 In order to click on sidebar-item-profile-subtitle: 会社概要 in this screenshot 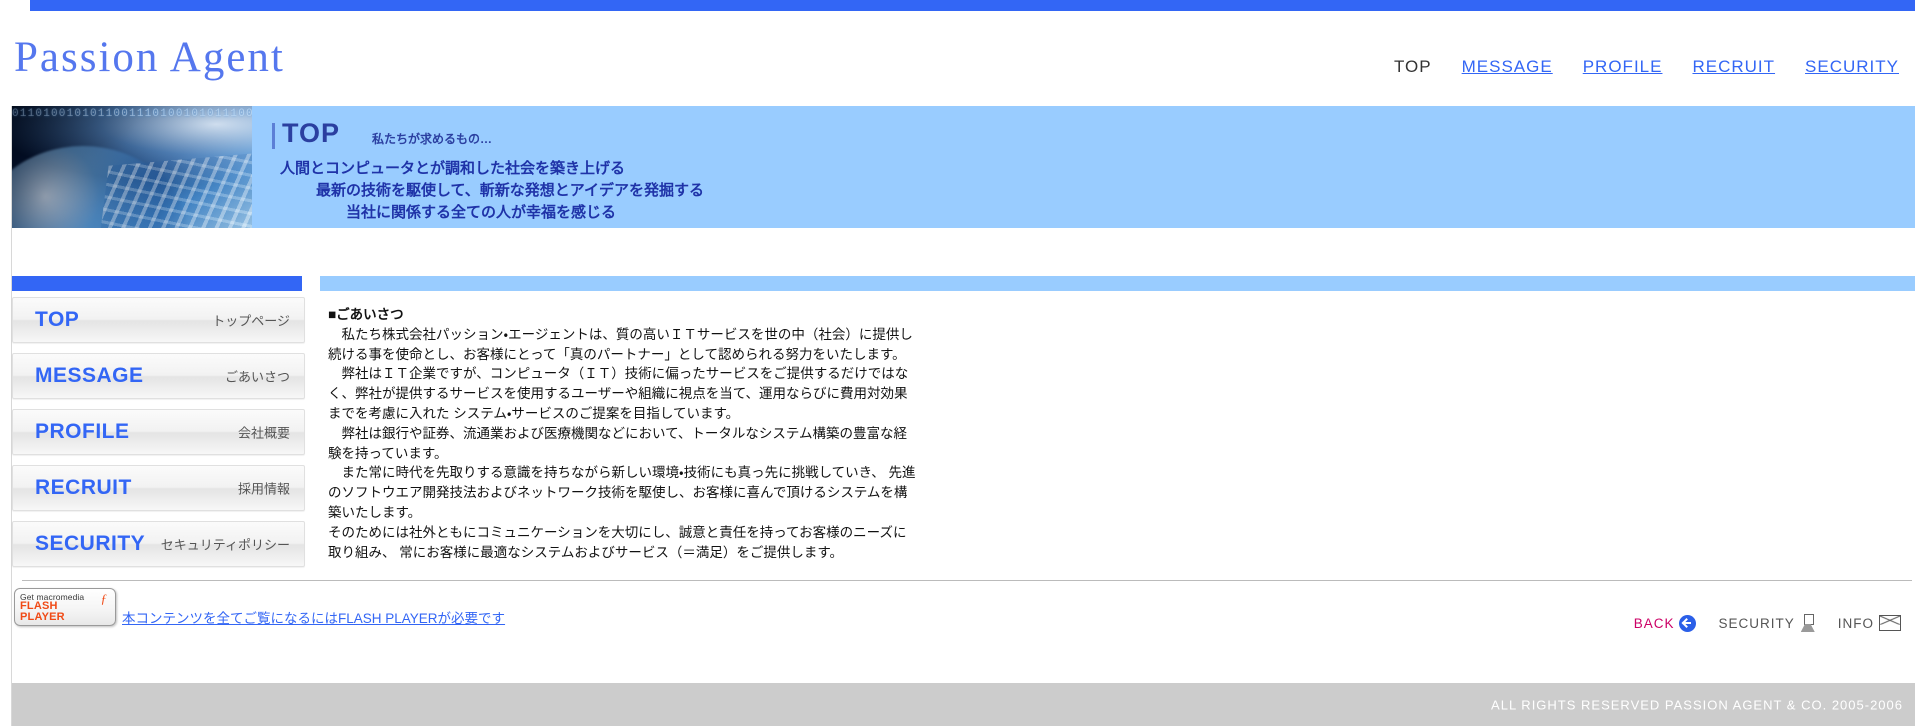, I will do `click(263, 433)`.